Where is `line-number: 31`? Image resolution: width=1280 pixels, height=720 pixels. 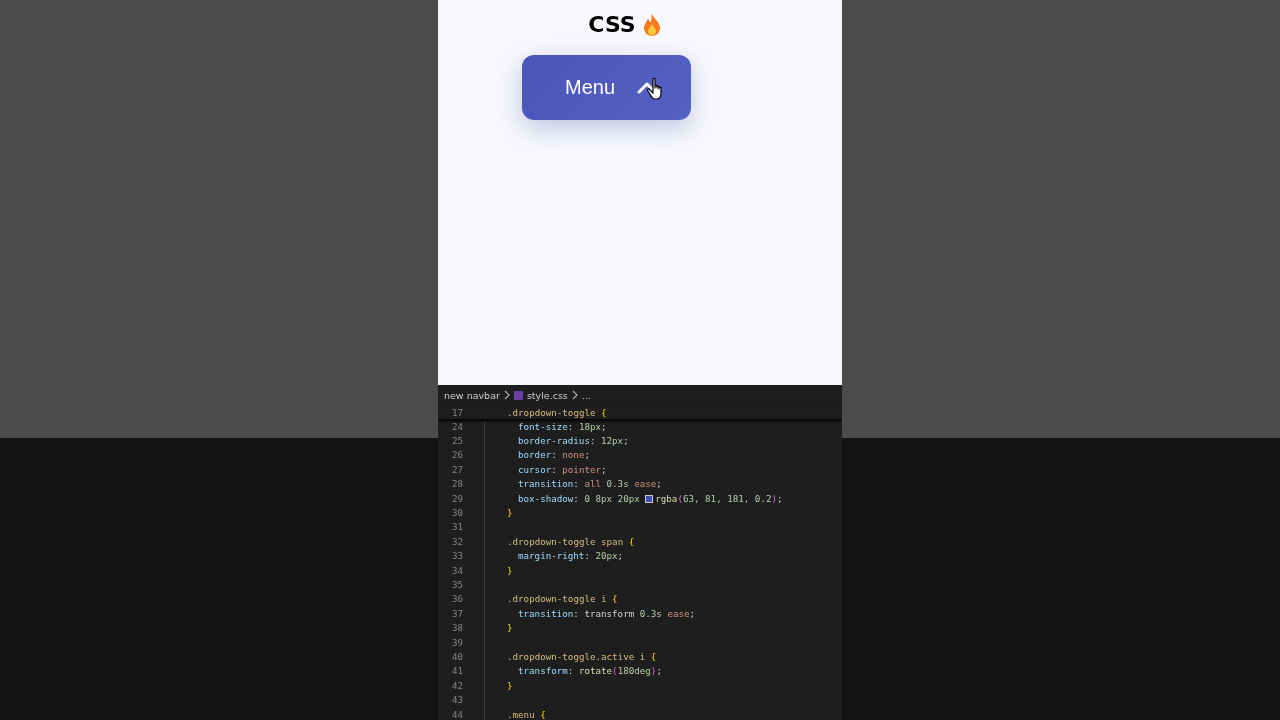 line-number: 31 is located at coordinates (456, 527).